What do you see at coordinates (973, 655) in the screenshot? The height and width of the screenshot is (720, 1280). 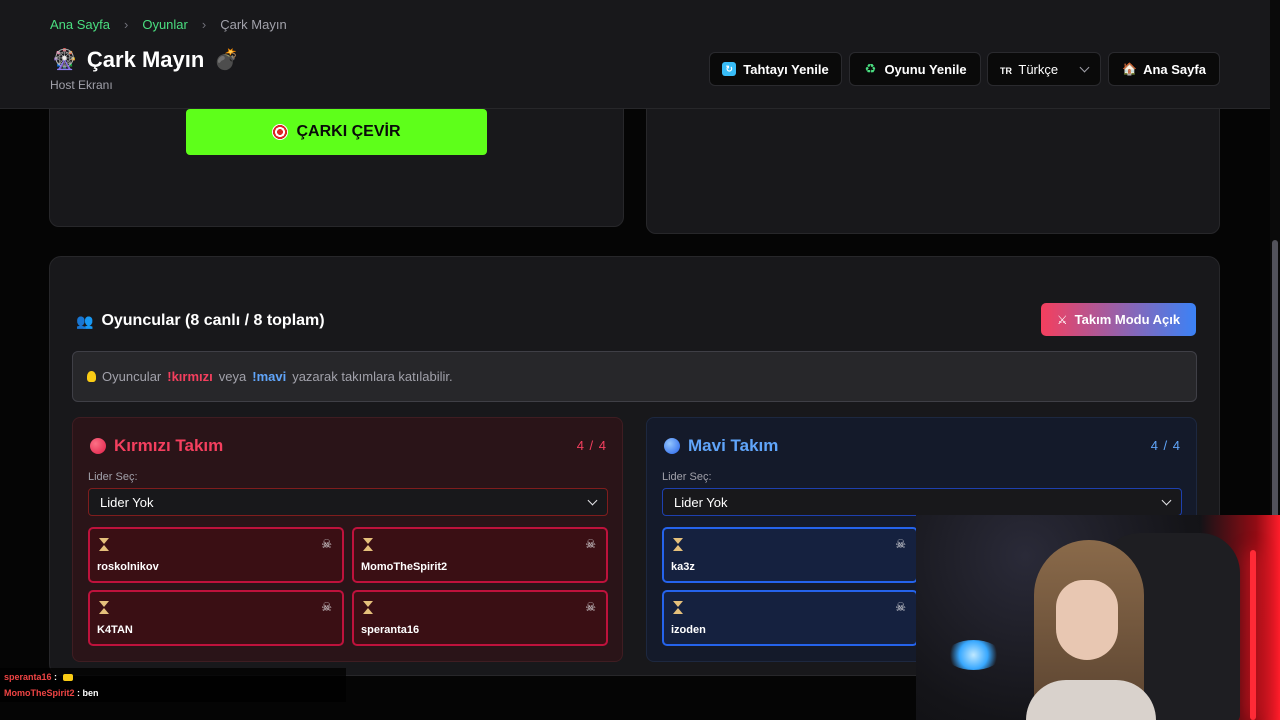 I see `blue-lamp` at bounding box center [973, 655].